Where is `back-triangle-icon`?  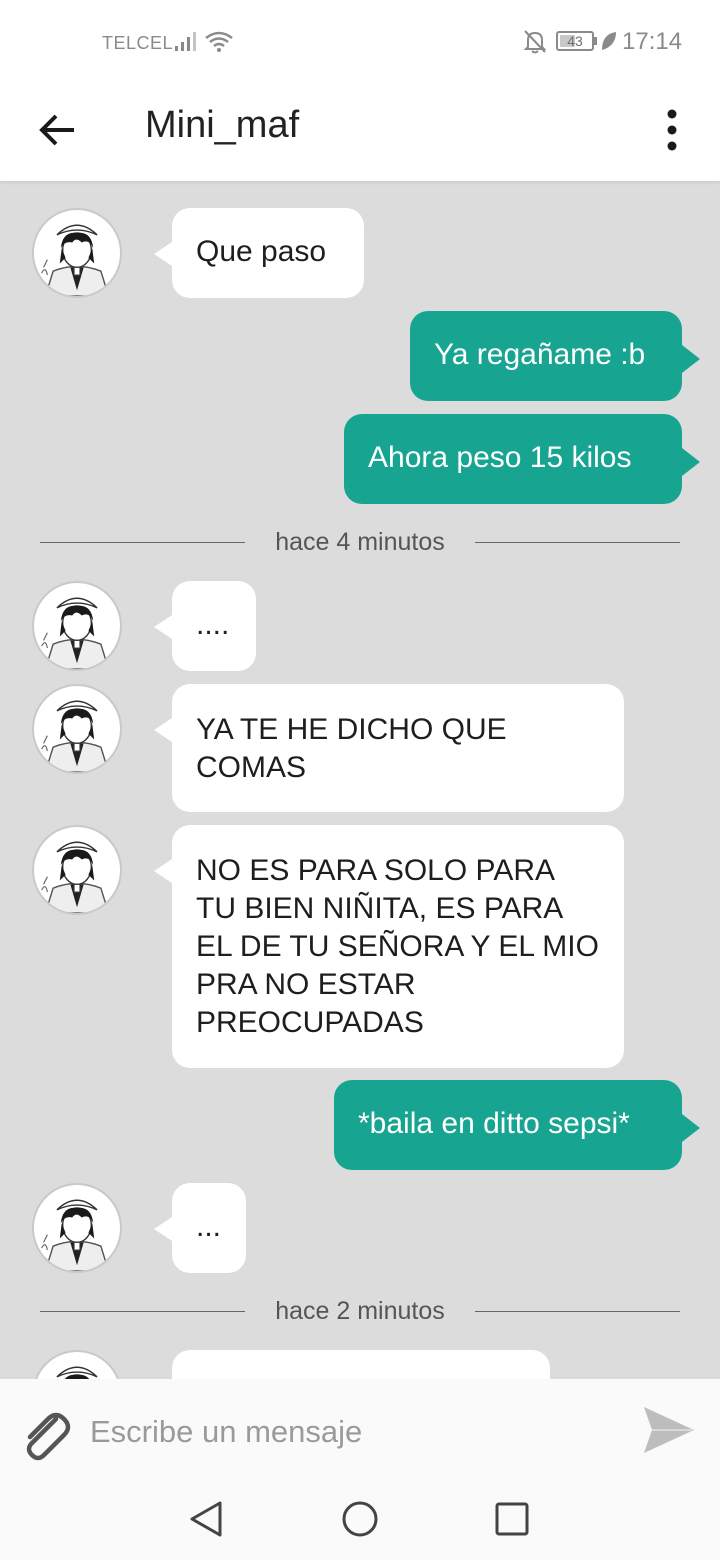 back-triangle-icon is located at coordinates (206, 1519).